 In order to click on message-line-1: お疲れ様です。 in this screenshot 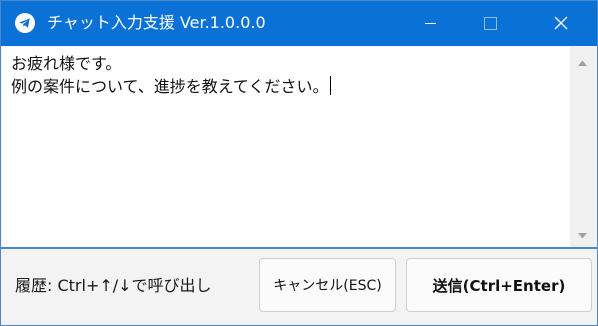, I will do `click(66, 63)`.